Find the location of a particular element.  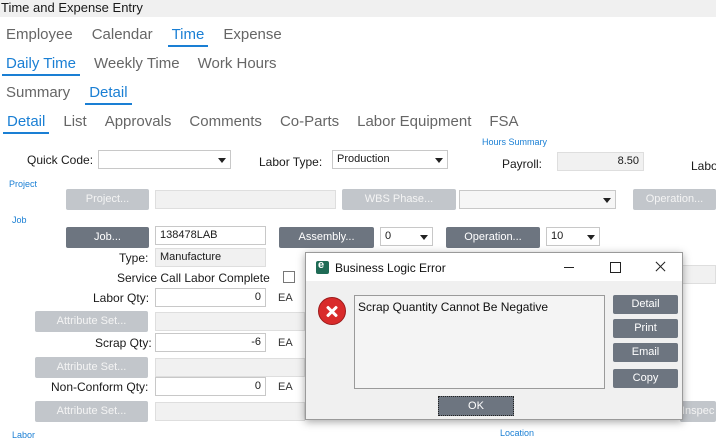

nonconform-qty-field: 0 is located at coordinates (210, 386).